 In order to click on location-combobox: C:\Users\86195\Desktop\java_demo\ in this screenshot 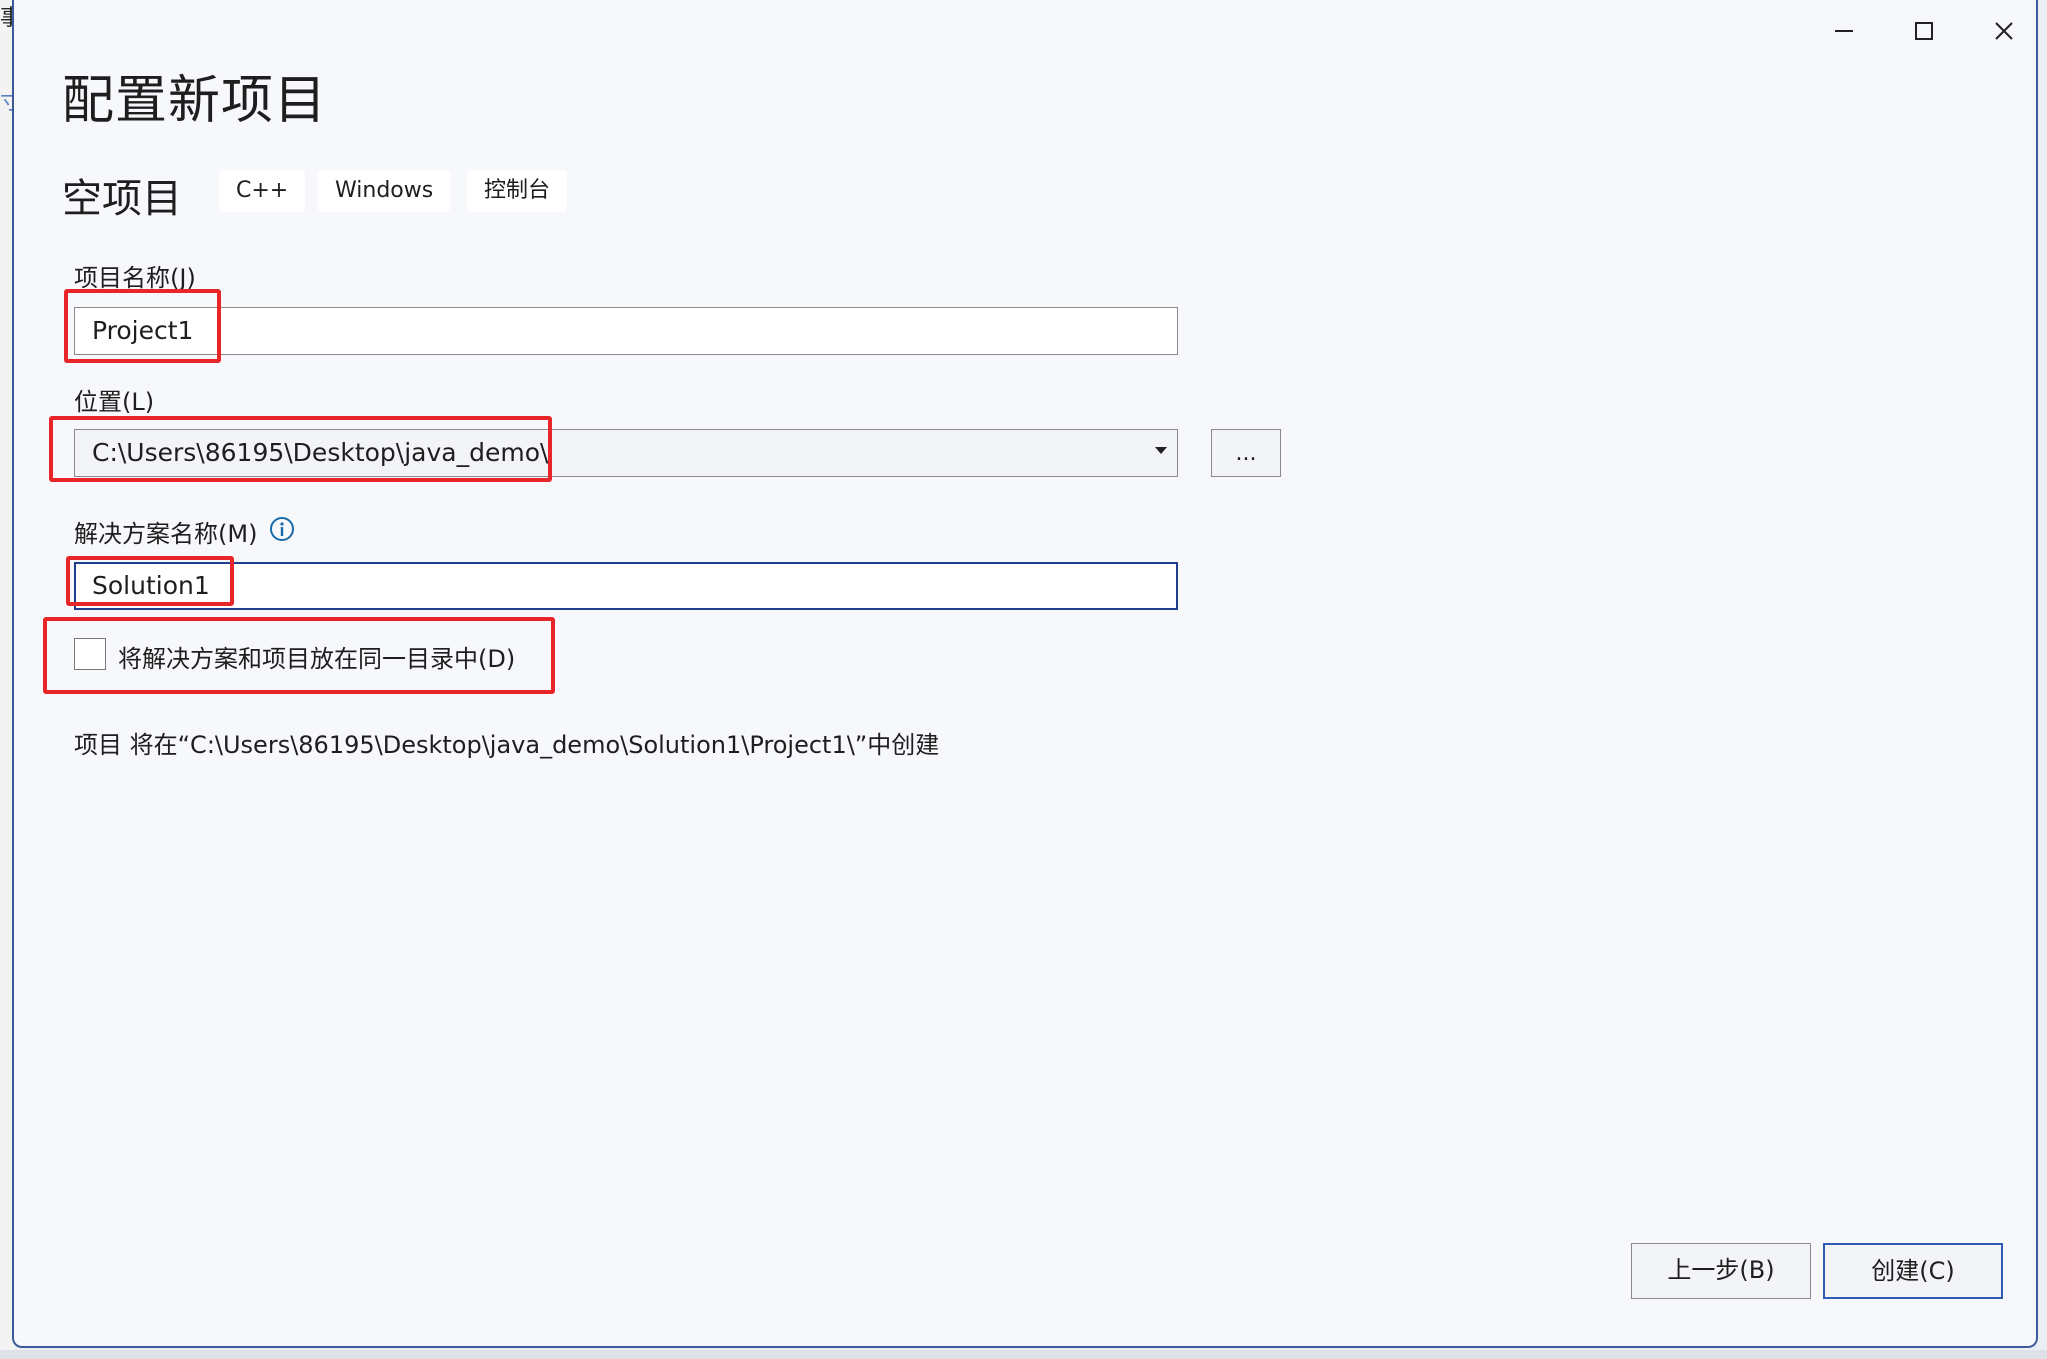, I will do `click(626, 453)`.